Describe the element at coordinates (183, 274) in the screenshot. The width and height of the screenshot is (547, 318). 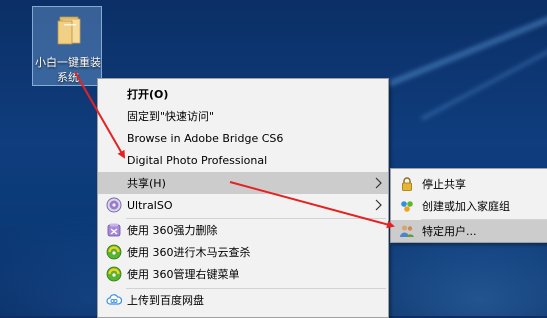
I see `menu-item-label: 使用 360管理右键菜单` at that location.